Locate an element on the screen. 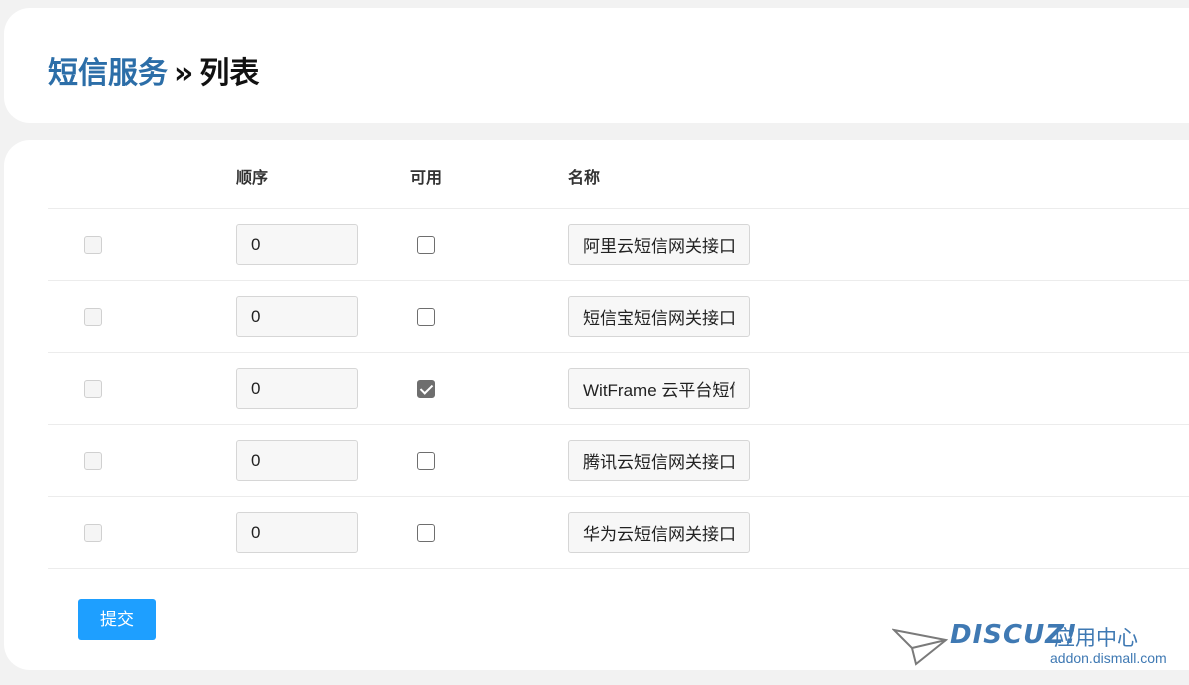  watermark-url: addon.dismall.com is located at coordinates (1108, 658).